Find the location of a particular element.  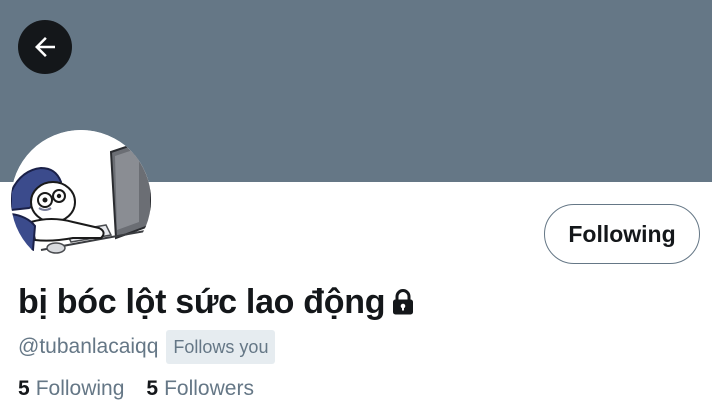

arrow-left-icon is located at coordinates (45, 47).